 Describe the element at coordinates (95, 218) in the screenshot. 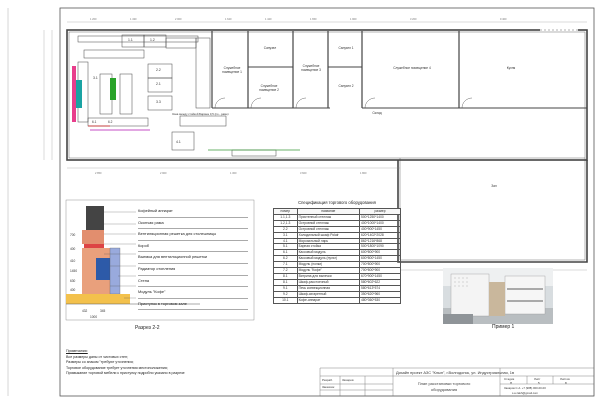

I see `coffee-machine` at that location.